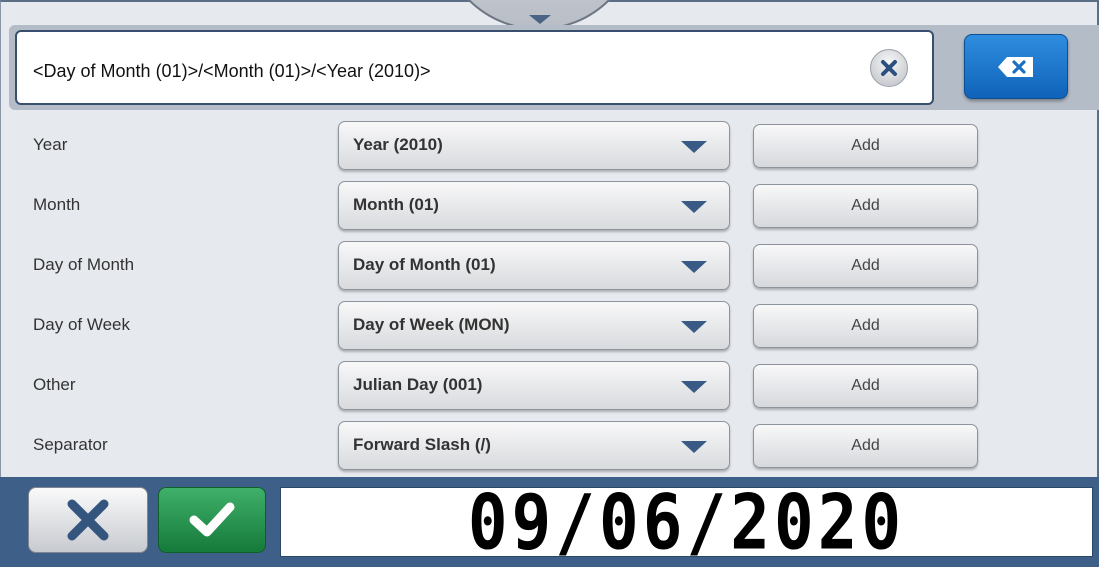 Image resolution: width=1099 pixels, height=567 pixels. Describe the element at coordinates (865, 266) in the screenshot. I see `add-day-of-month-button: Add` at that location.